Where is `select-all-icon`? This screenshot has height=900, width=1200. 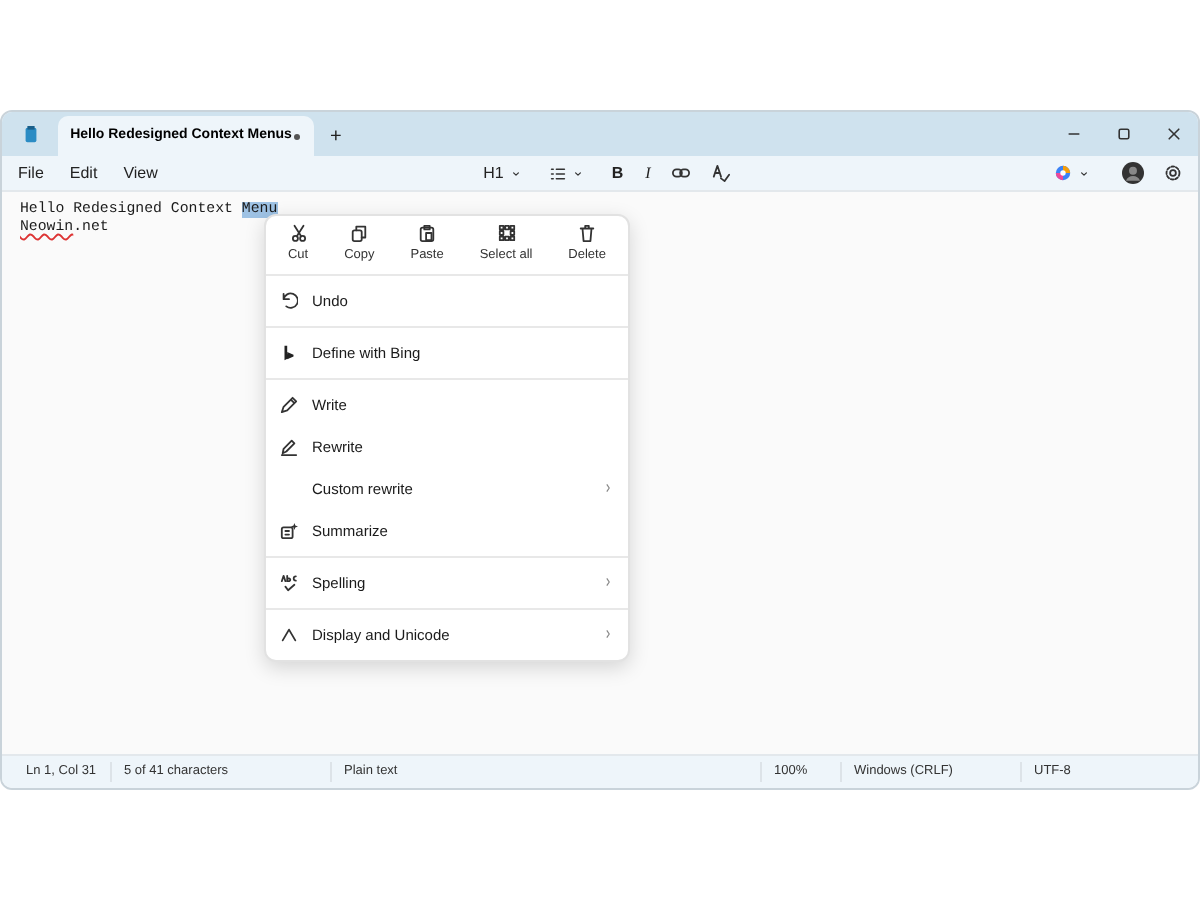
select-all-icon is located at coordinates (506, 233).